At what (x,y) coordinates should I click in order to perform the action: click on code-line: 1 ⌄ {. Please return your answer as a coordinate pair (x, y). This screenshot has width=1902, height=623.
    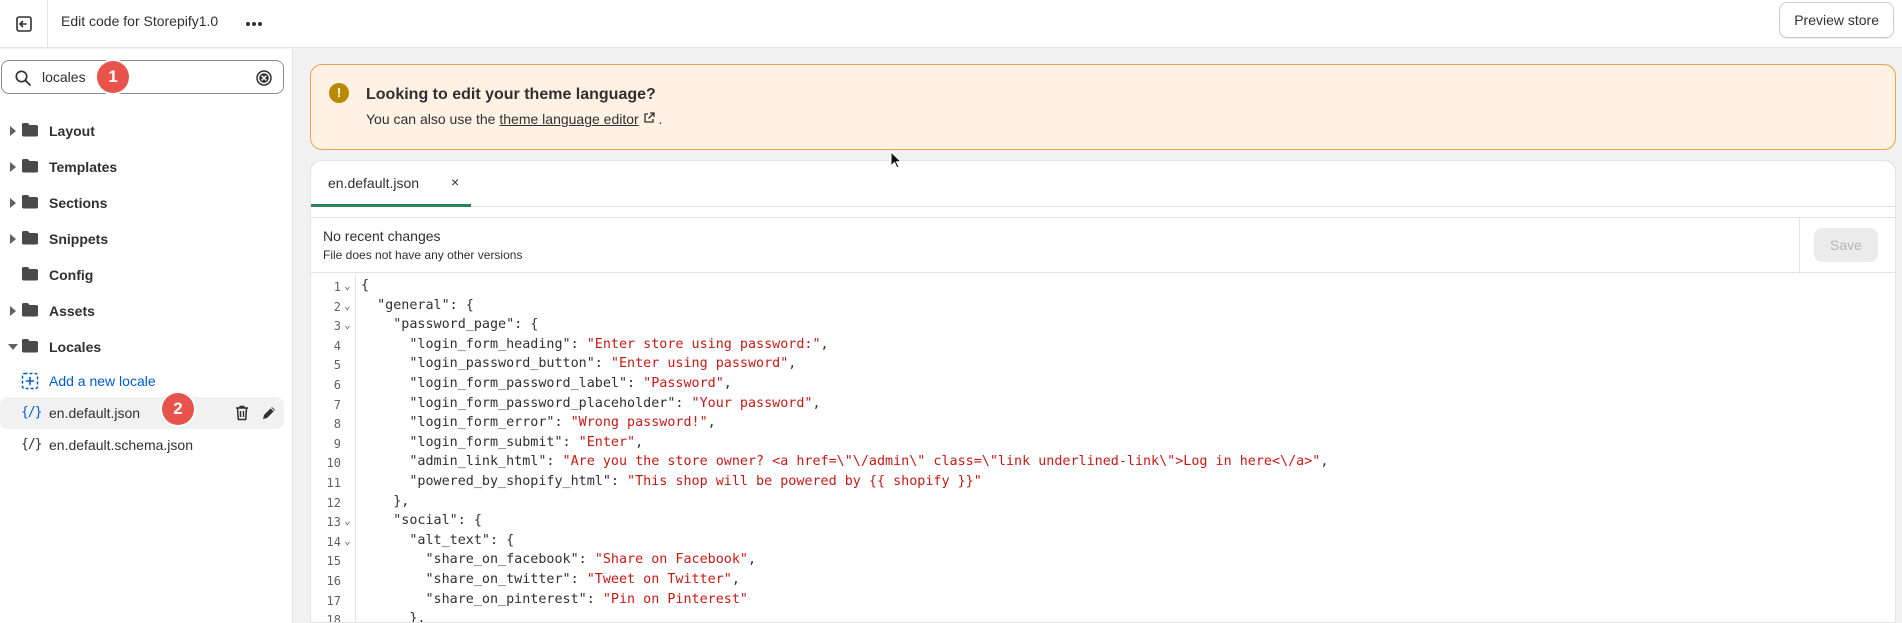
    Looking at the image, I should click on (1103, 288).